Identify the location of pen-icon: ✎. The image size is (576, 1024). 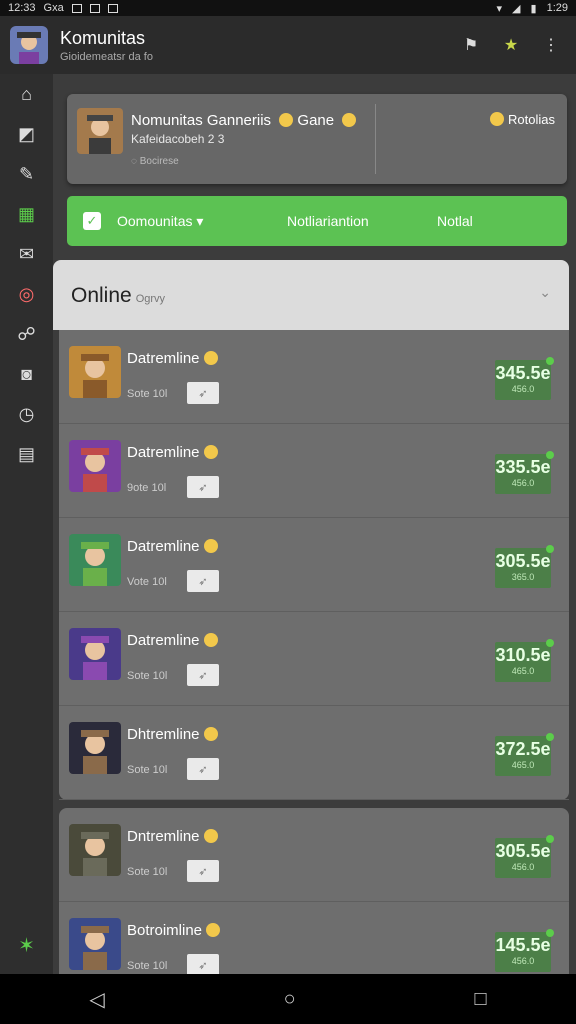
(26, 174).